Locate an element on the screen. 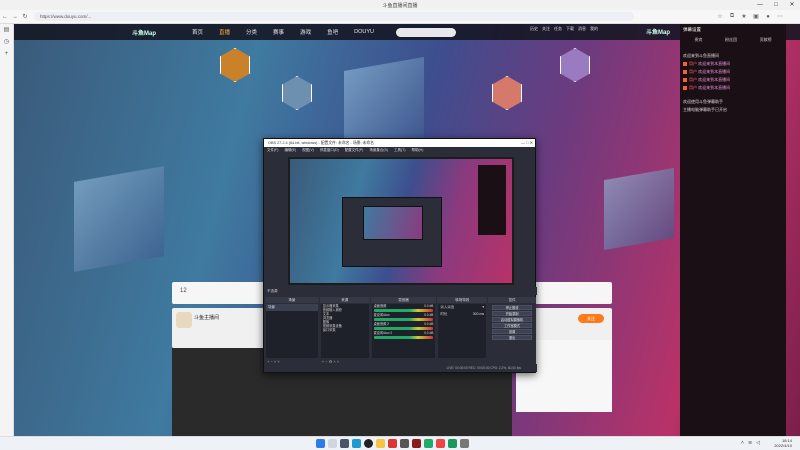  message-nav-icon: 消息 is located at coordinates (582, 29).